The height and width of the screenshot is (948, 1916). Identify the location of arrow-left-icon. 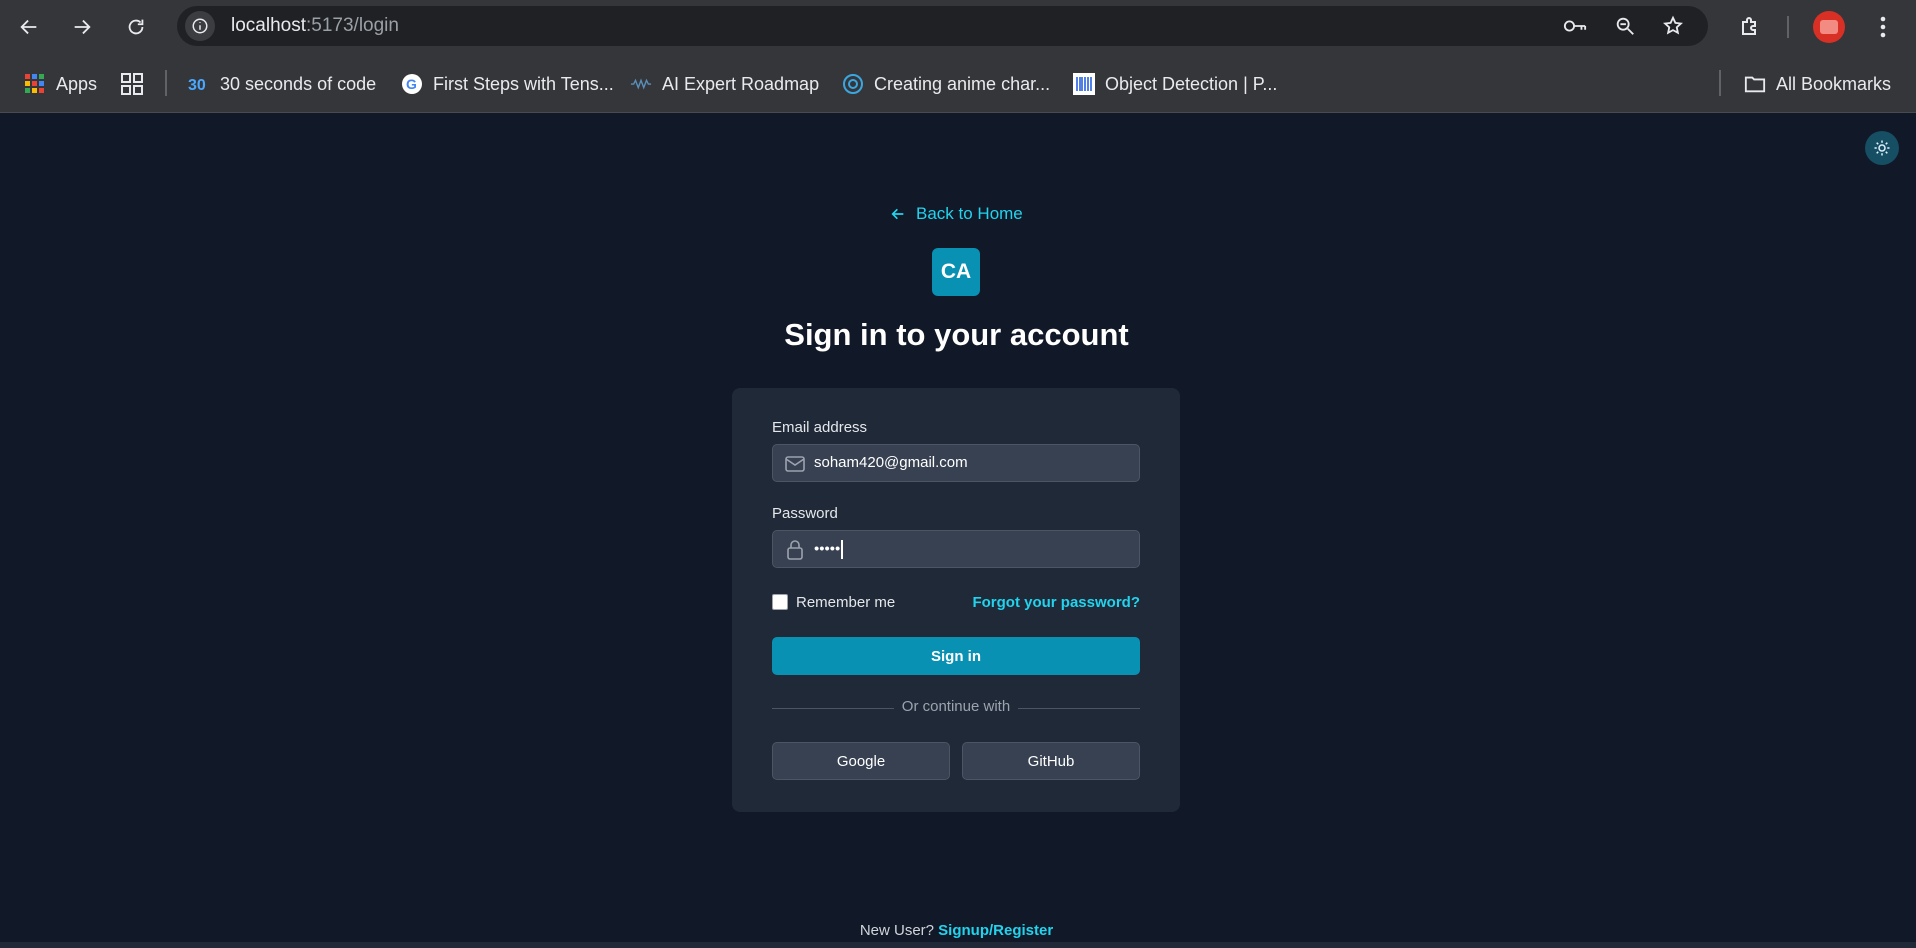
(898, 214).